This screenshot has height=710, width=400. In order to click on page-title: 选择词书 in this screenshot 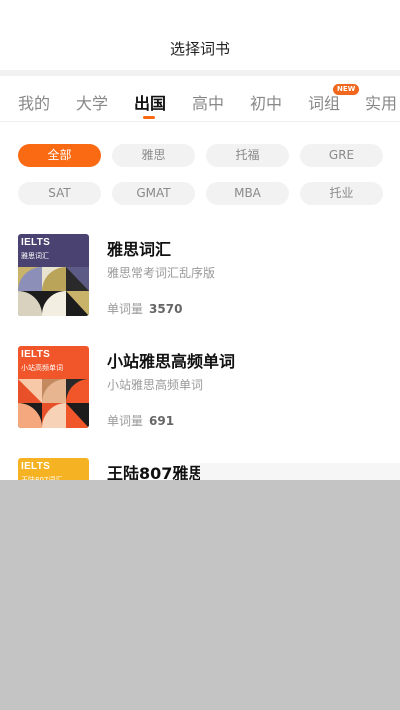, I will do `click(199, 49)`.